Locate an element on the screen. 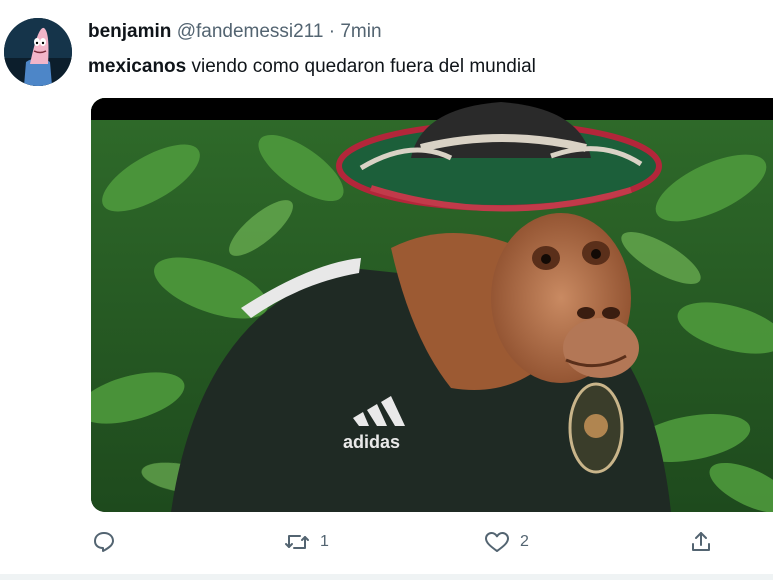  heart-icon is located at coordinates (497, 542).